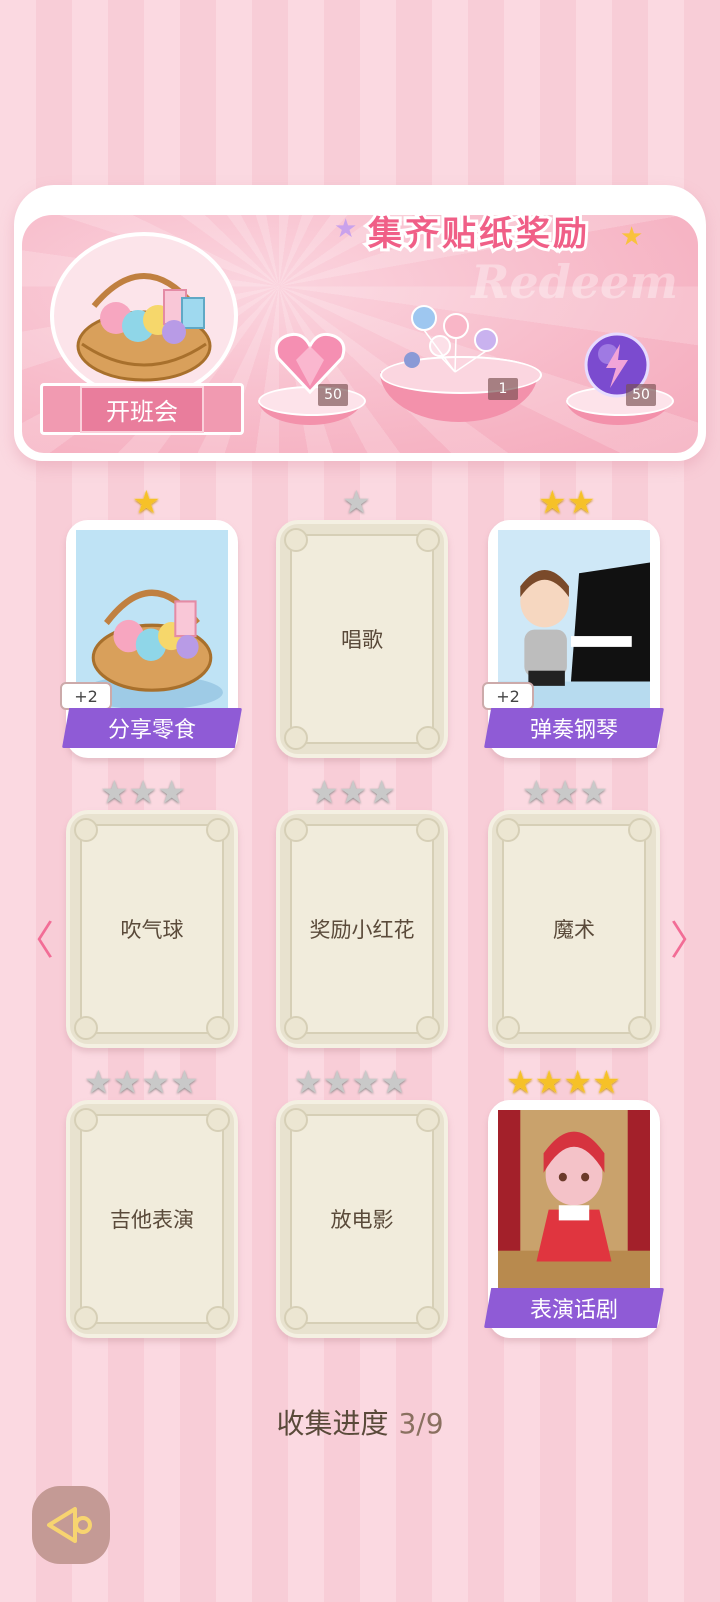  I want to click on sticker-card: 唱歌, so click(362, 639).